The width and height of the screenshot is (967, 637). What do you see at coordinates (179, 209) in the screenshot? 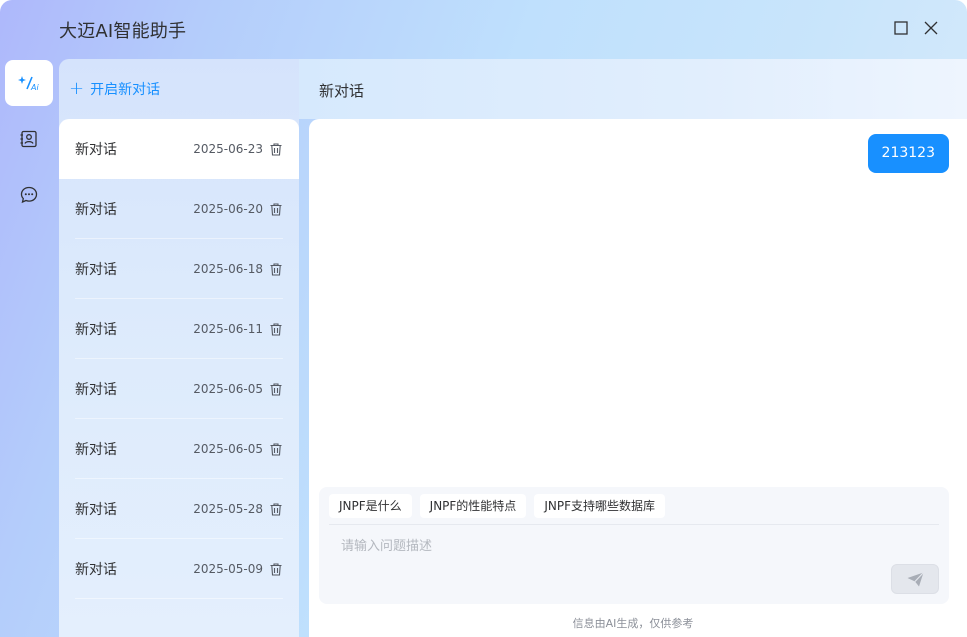
I see `conversation-item: 新对话 2025-06-20` at bounding box center [179, 209].